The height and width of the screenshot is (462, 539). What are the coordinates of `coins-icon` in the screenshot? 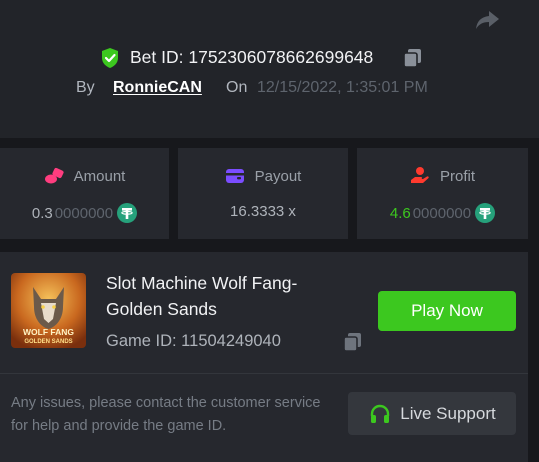 It's located at (54, 175).